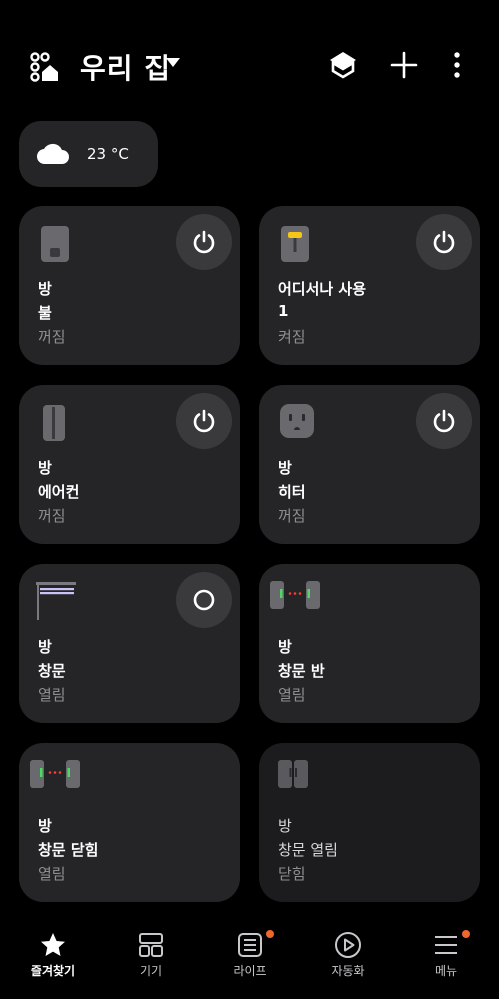  What do you see at coordinates (45, 313) in the screenshot?
I see `device-name: 불` at bounding box center [45, 313].